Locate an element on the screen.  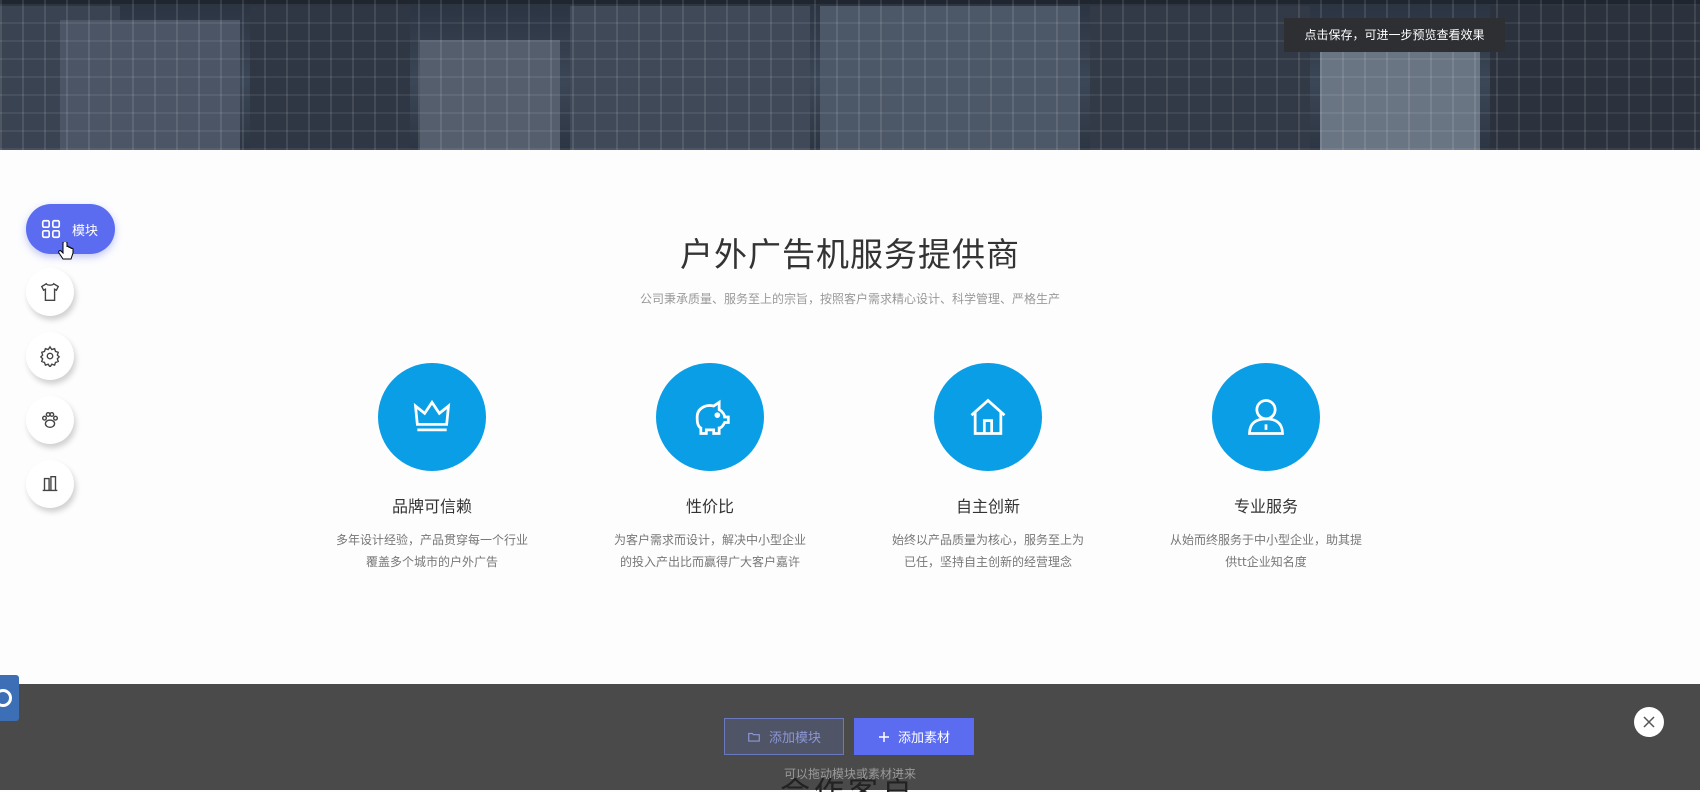
section-subtitle: 公司秉承质量、服务至上的宗旨，按照客户需求精心设计、科学管理、严格生产 is located at coordinates (849, 299).